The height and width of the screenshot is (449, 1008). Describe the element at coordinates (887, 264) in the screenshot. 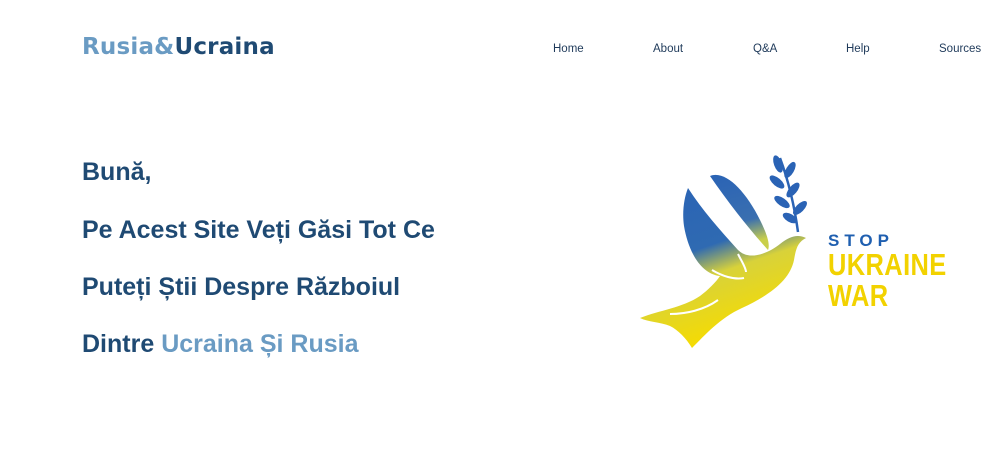

I see `badge-ukraine-text: UKRAINE` at that location.